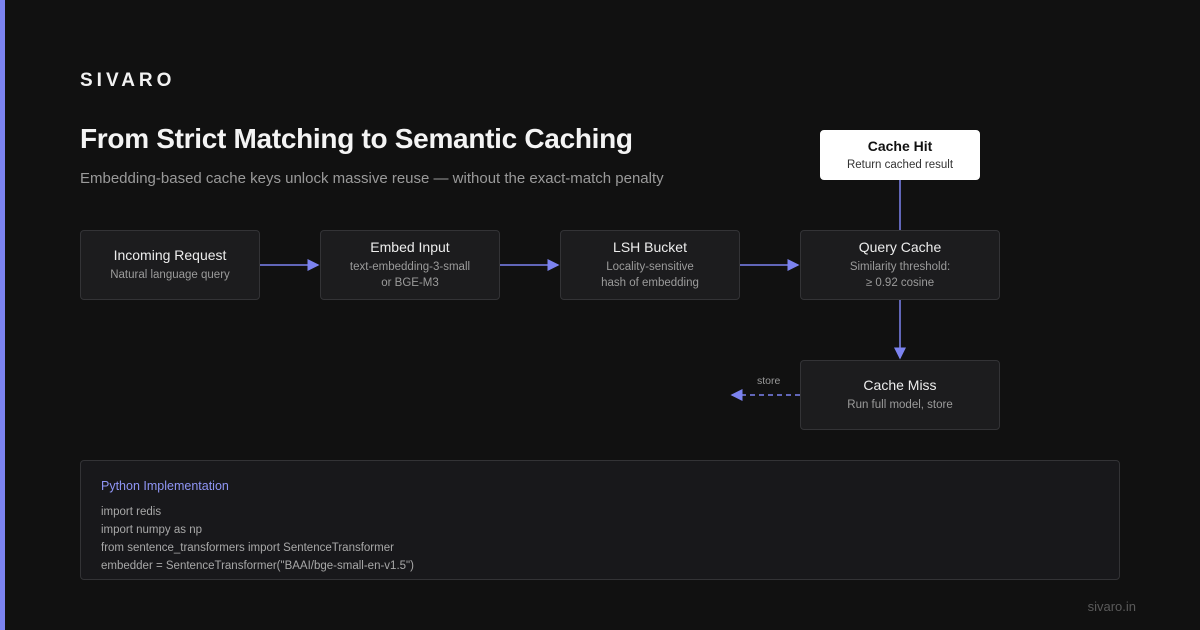 The width and height of the screenshot is (1200, 630). I want to click on edge-label-store: store, so click(769, 381).